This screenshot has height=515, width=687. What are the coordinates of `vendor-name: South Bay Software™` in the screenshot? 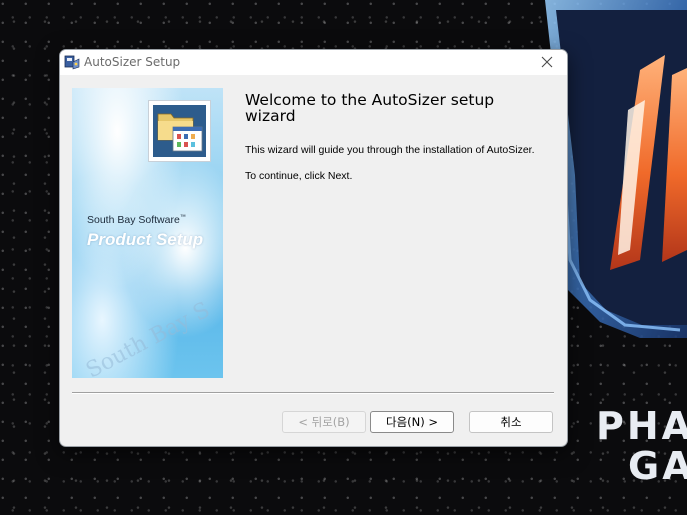 It's located at (136, 220).